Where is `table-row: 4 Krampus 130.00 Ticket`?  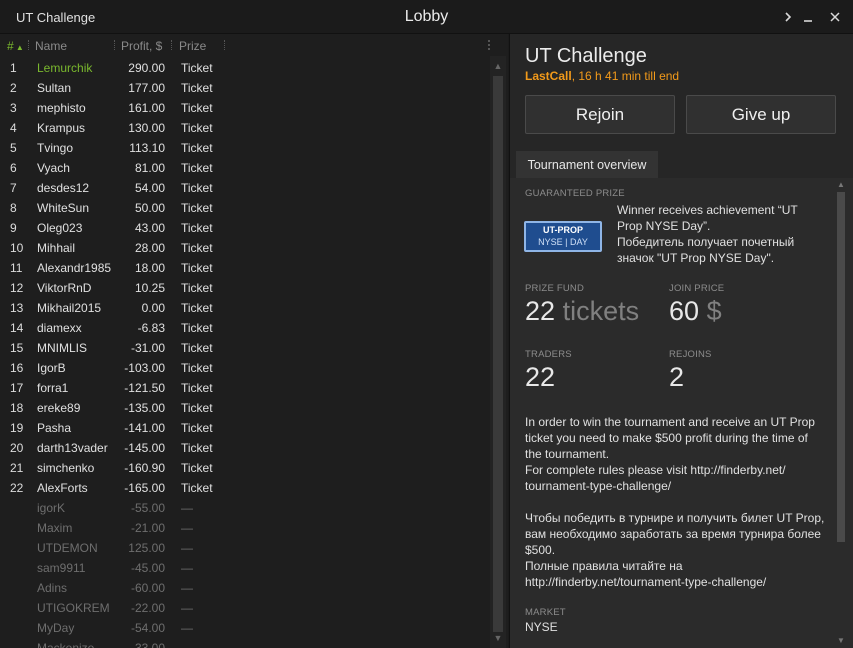
table-row: 4 Krampus 130.00 Ticket is located at coordinates (245, 128).